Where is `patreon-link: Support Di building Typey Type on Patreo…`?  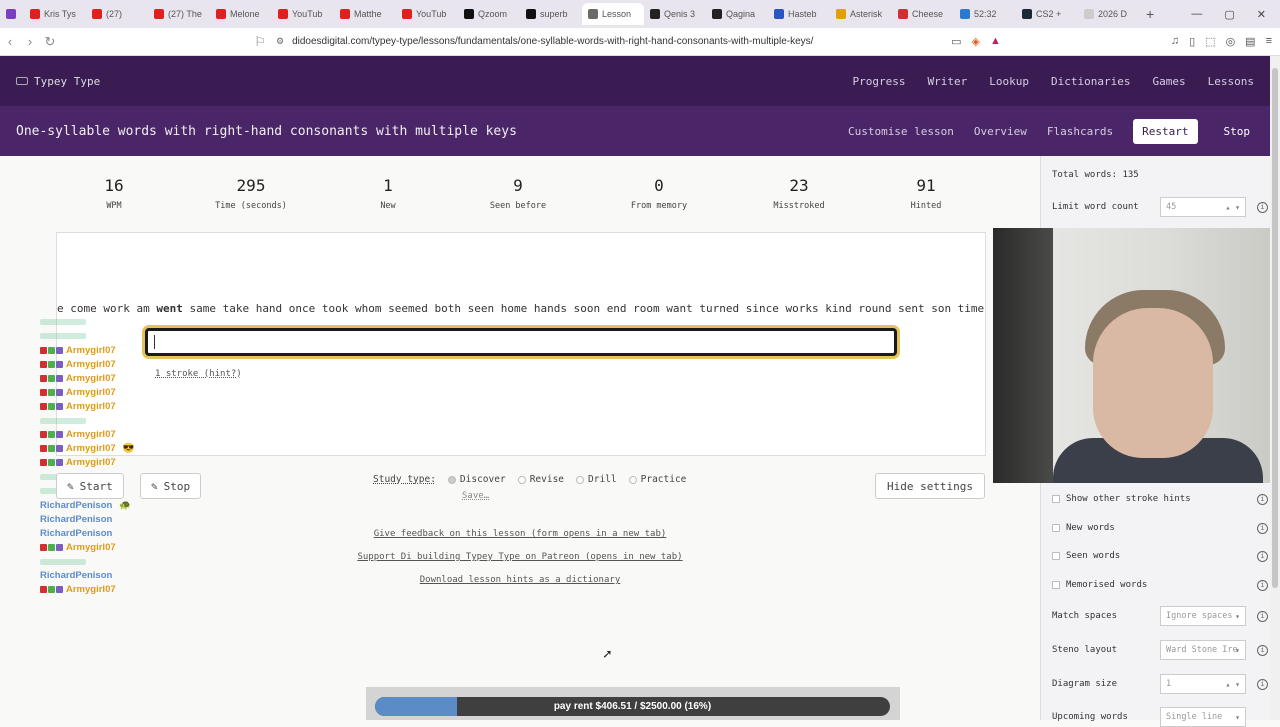 patreon-link: Support Di building Typey Type on Patreo… is located at coordinates (520, 557).